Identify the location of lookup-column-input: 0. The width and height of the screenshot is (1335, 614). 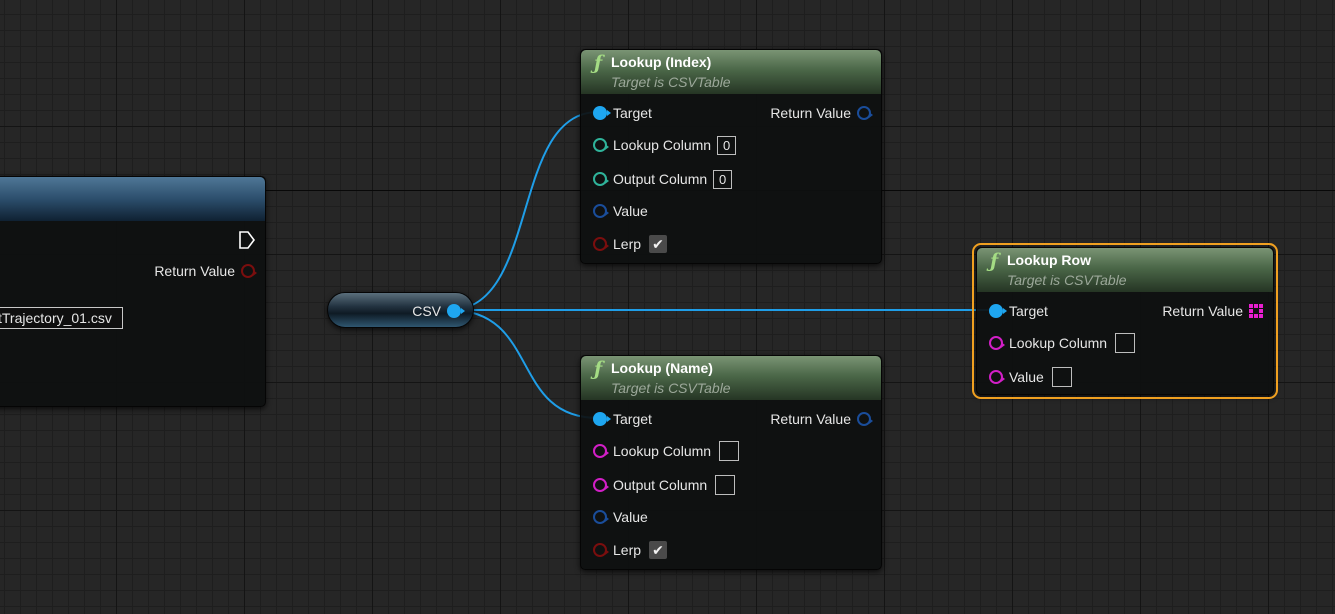
(727, 145).